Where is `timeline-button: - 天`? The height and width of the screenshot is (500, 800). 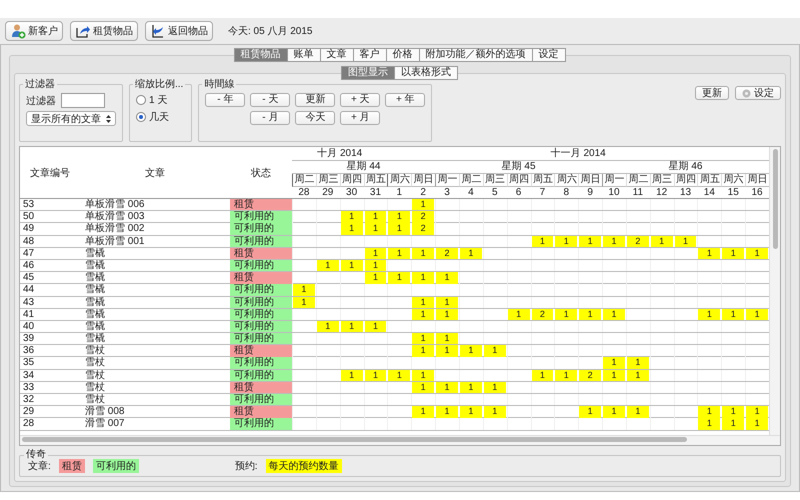 timeline-button: - 天 is located at coordinates (270, 100).